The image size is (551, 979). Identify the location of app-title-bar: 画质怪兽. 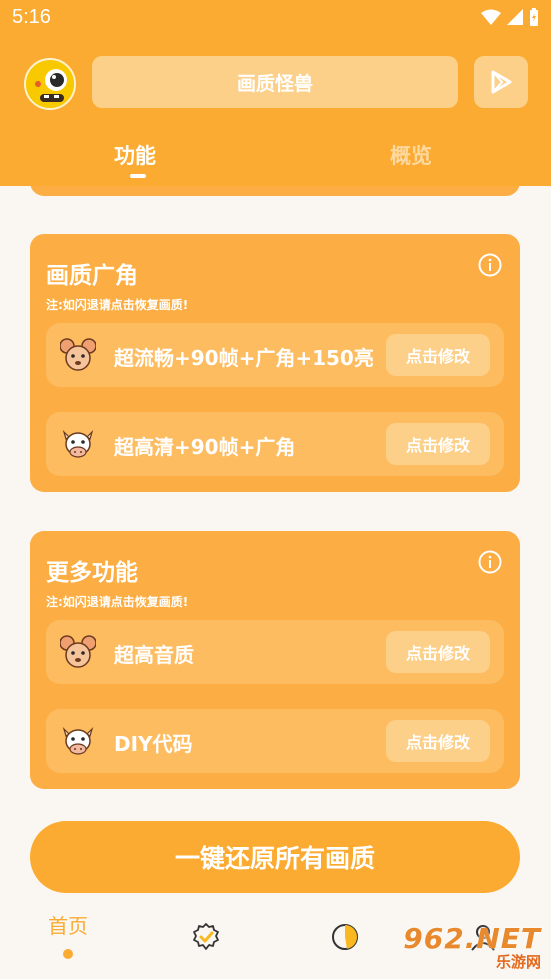
(275, 82).